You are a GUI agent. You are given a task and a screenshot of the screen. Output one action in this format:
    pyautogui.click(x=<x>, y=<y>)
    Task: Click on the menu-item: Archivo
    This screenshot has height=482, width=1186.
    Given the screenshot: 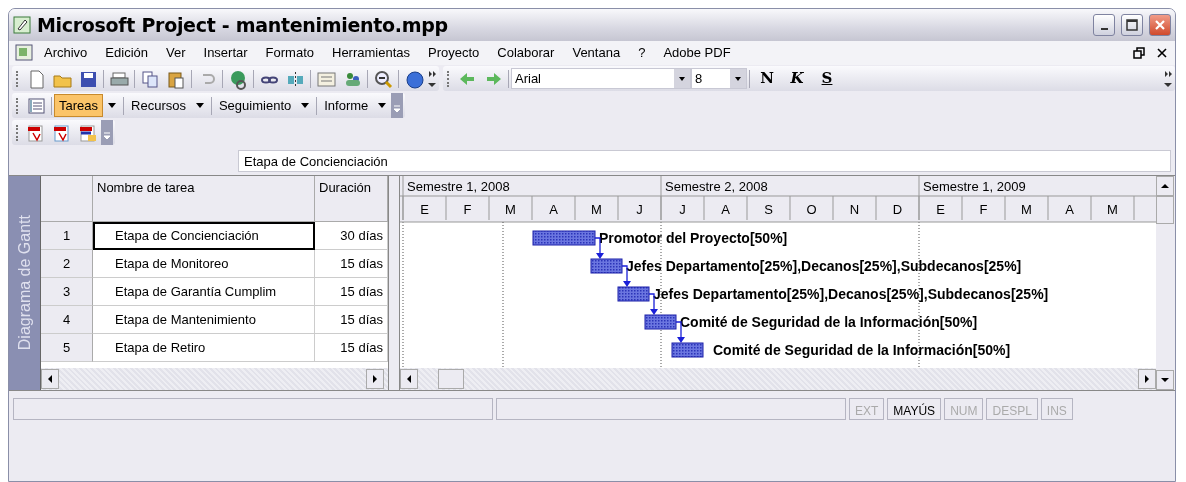 What is the action you would take?
    pyautogui.click(x=66, y=53)
    